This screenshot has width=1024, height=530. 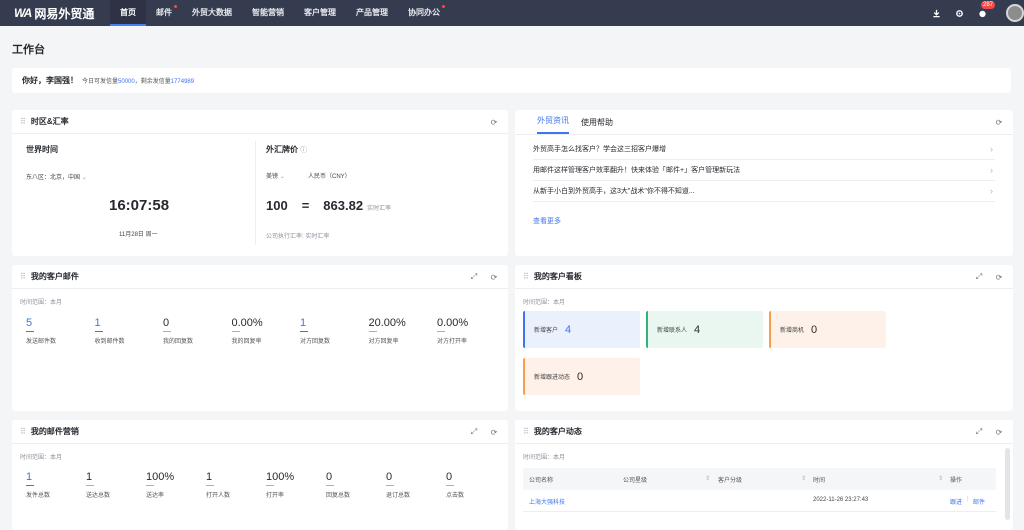 What do you see at coordinates (985, 10) in the screenshot?
I see `notification-icon: 287` at bounding box center [985, 10].